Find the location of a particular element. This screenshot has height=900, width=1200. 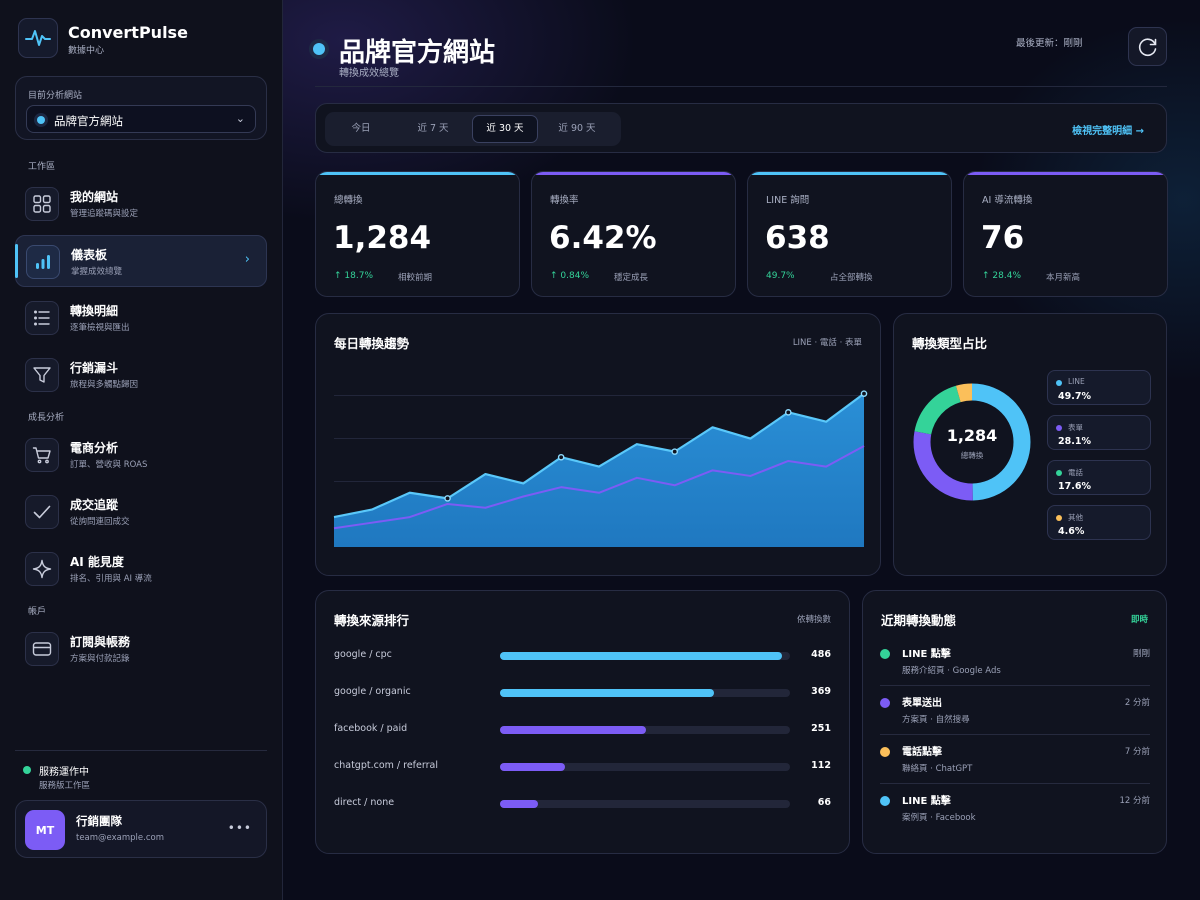

nav-item-billing: 訂閱與帳務 方案與付款記錄 is located at coordinates (141, 649).